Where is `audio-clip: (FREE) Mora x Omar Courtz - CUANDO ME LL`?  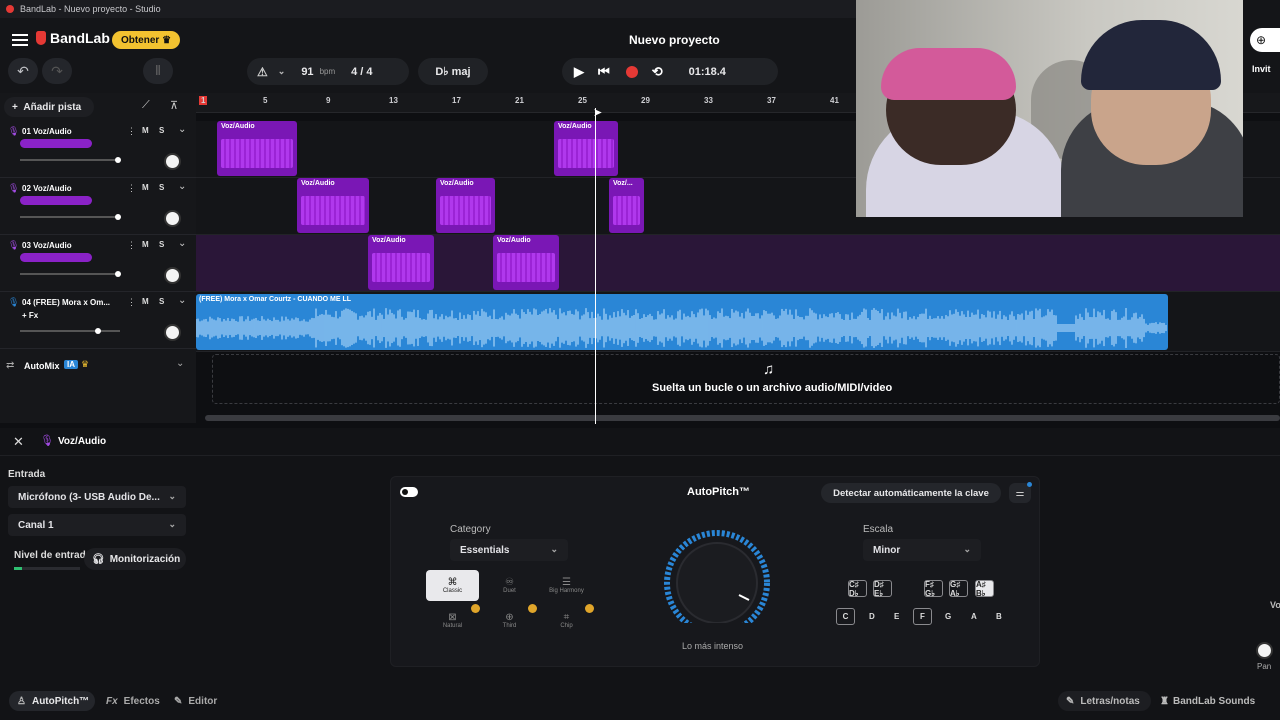
audio-clip: (FREE) Mora x Omar Courtz - CUANDO ME LL is located at coordinates (682, 322).